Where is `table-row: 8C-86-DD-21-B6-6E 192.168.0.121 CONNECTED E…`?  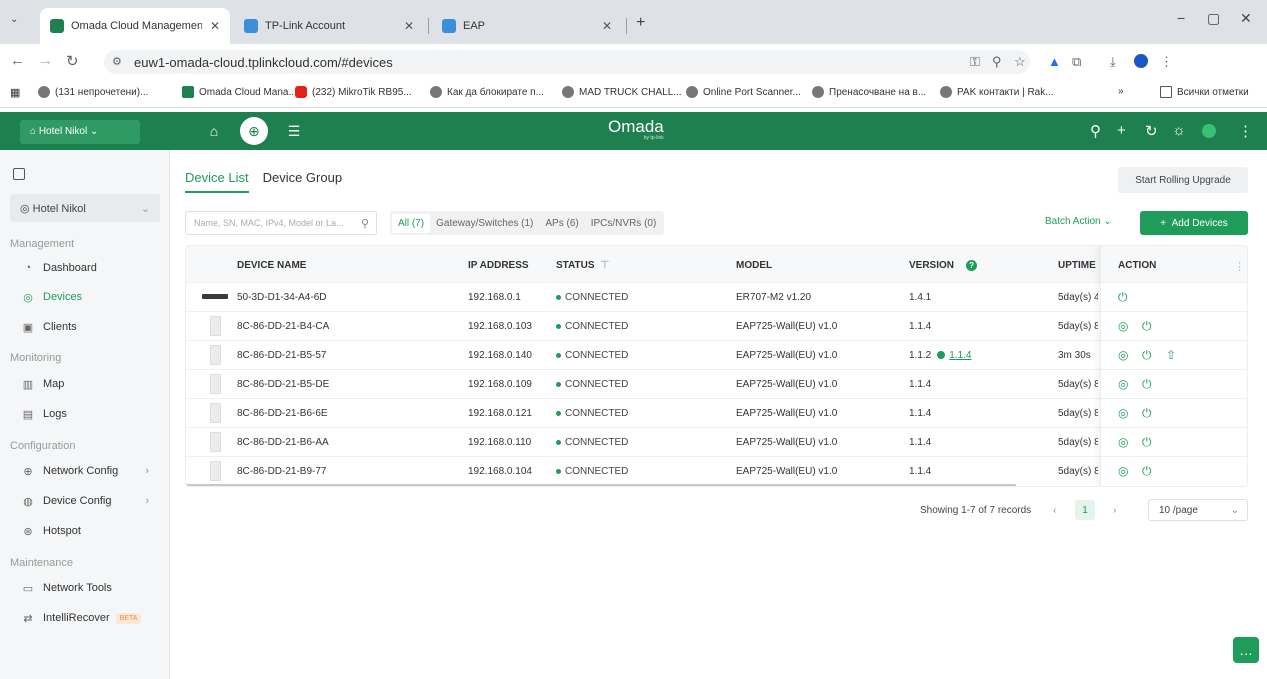 table-row: 8C-86-DD-21-B6-6E 192.168.0.121 CONNECTED E… is located at coordinates (716, 412).